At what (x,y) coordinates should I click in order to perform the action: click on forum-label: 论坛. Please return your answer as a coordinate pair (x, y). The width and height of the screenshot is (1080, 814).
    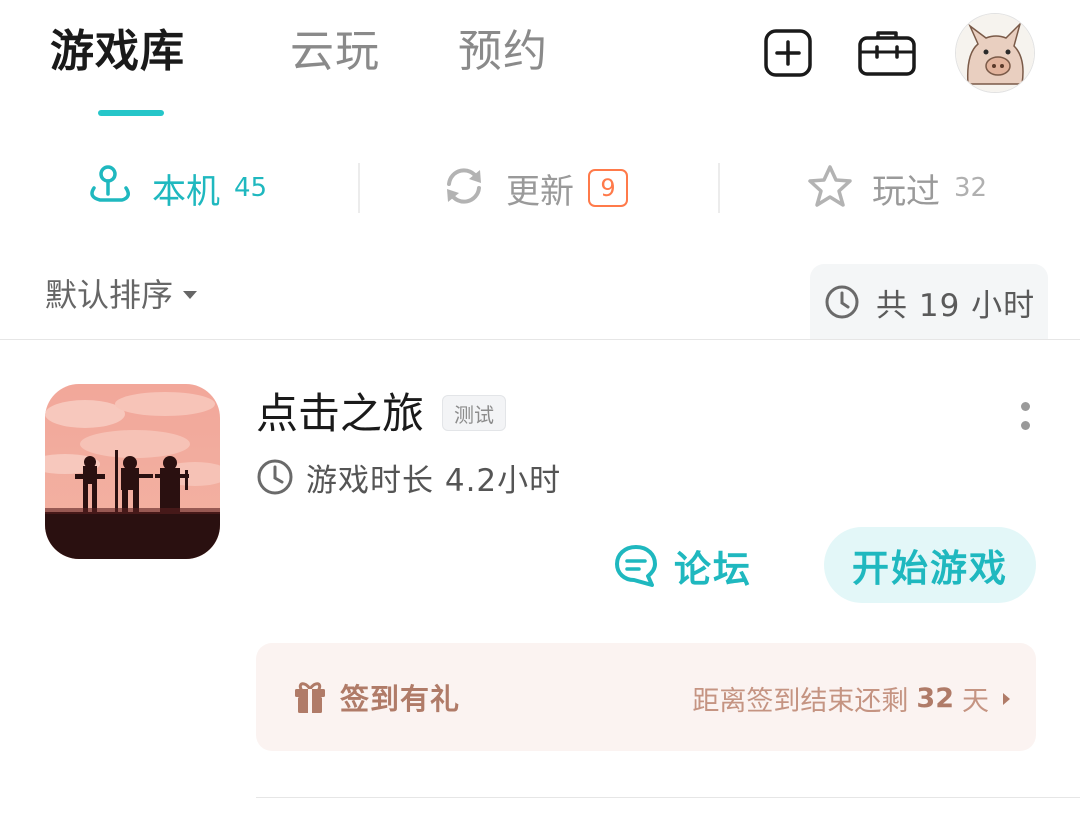
    Looking at the image, I should click on (713, 569).